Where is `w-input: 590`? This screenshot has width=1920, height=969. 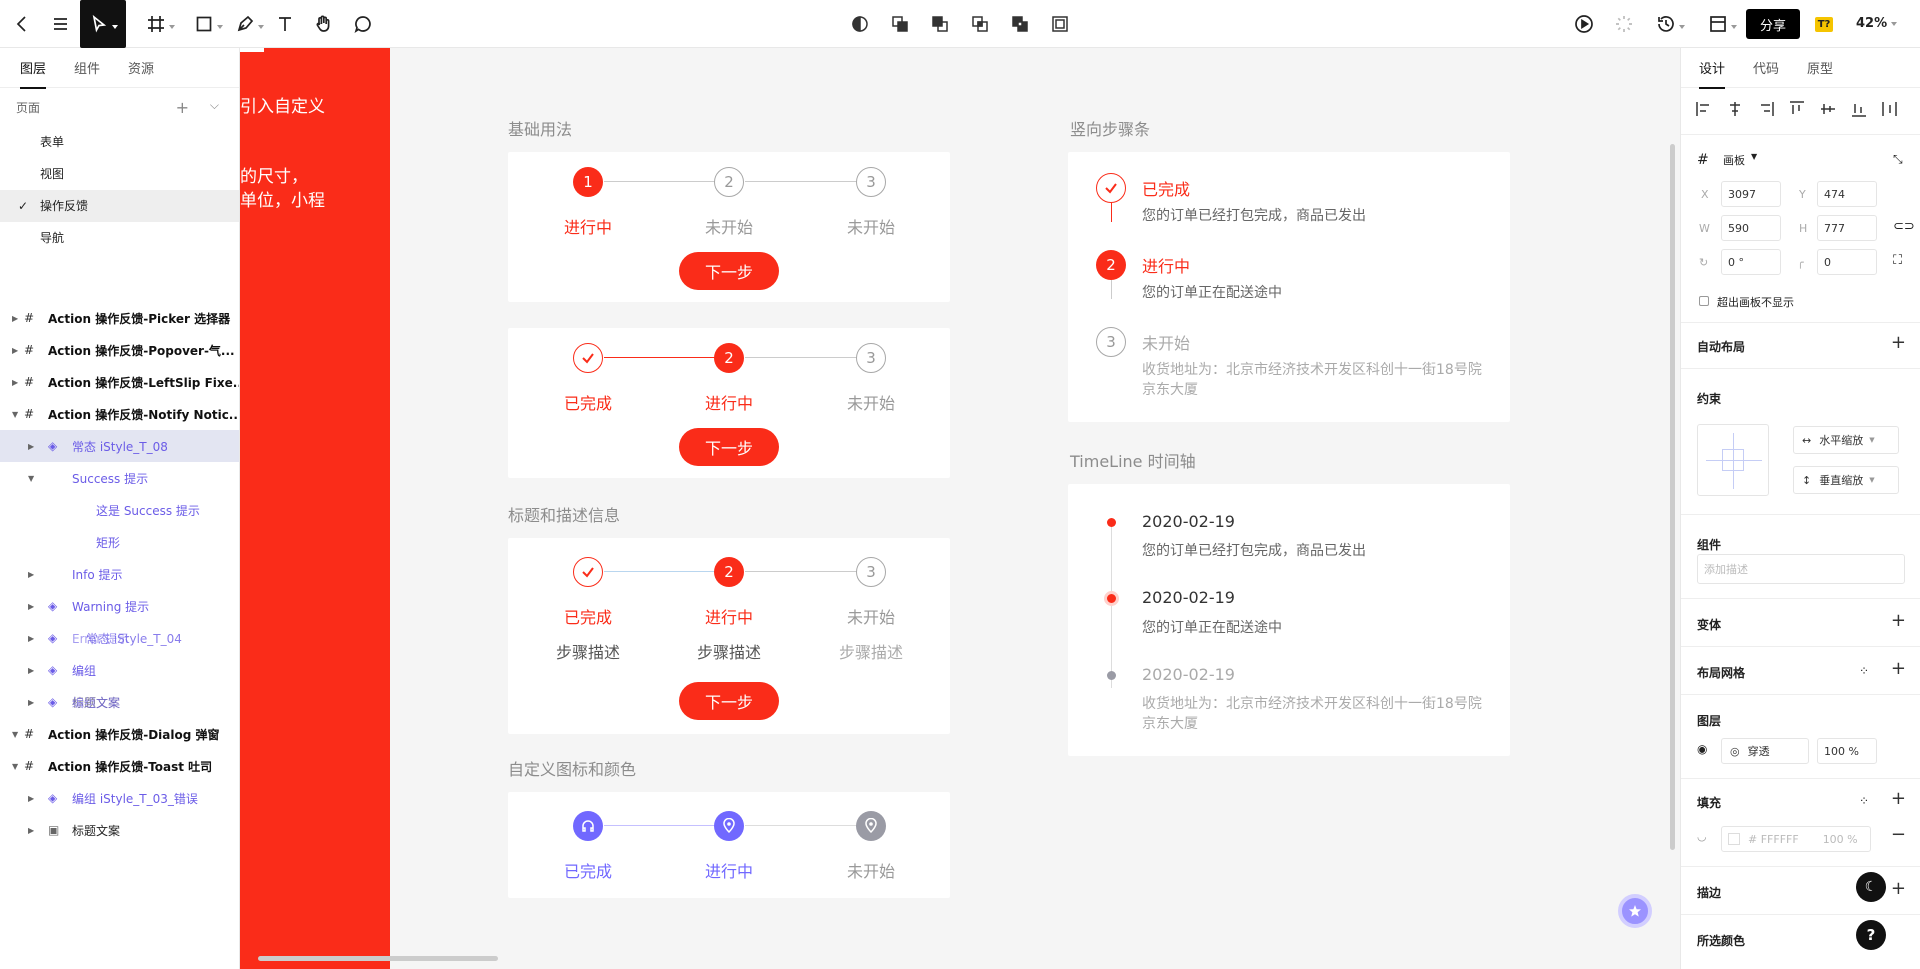 w-input: 590 is located at coordinates (1751, 228).